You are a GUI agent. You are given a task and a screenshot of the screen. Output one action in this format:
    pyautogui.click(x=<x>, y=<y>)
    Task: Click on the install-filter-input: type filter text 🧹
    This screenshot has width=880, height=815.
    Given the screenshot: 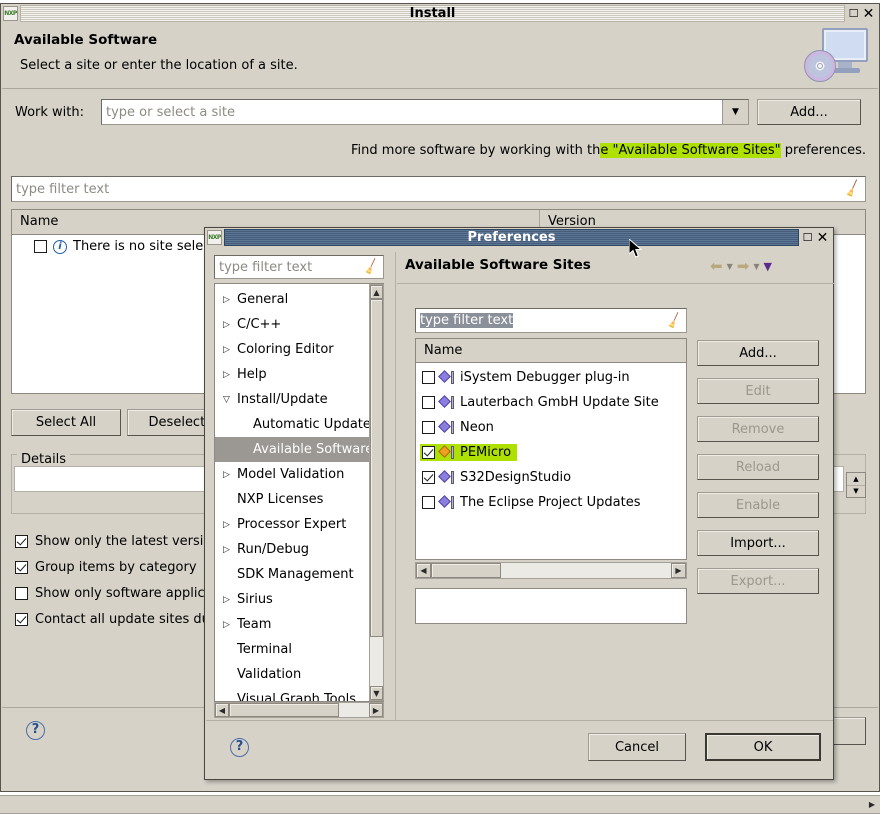 What is the action you would take?
    pyautogui.click(x=438, y=189)
    